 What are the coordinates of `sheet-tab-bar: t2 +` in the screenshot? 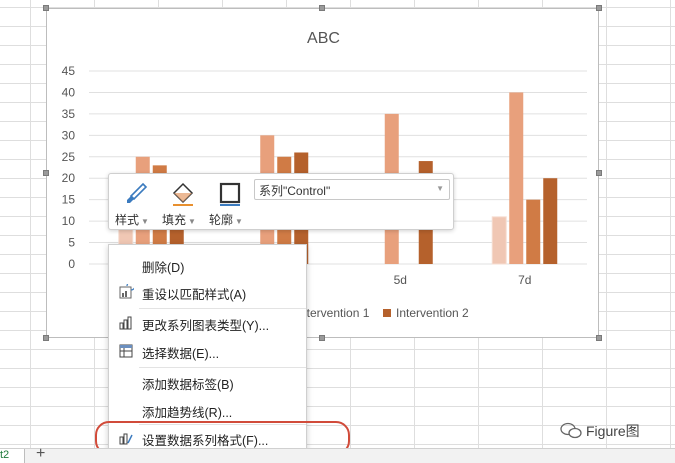 It's located at (337, 454).